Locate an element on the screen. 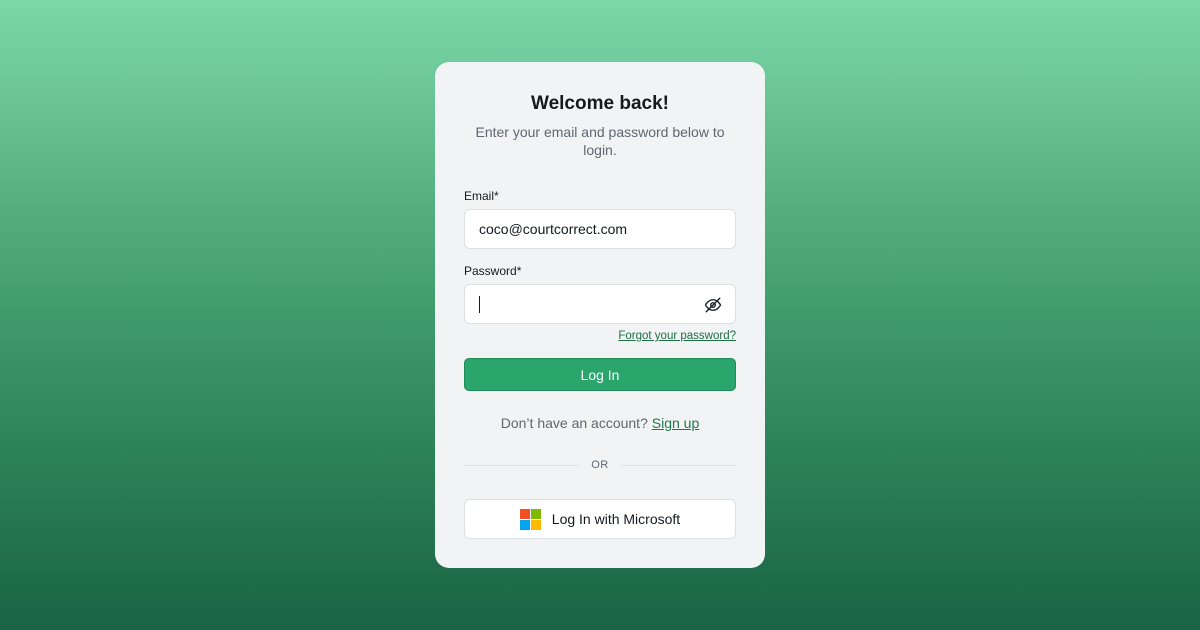 This screenshot has width=1200, height=630. email-field: coco@courtcorrect.com is located at coordinates (600, 229).